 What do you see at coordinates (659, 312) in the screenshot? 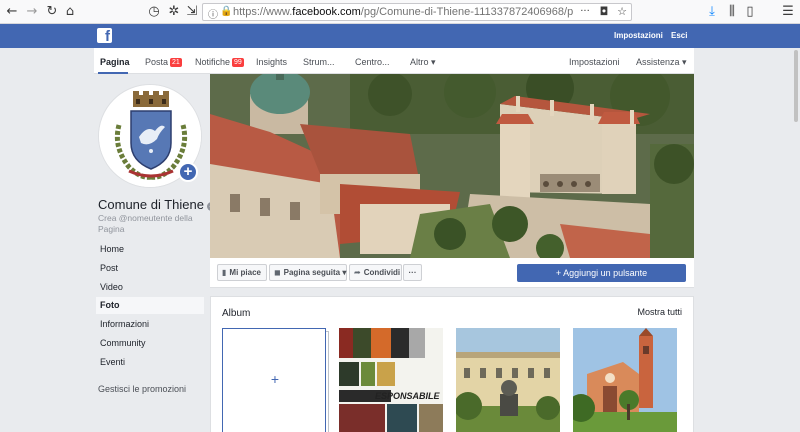
I see `show-all-link: Mostra tutti` at bounding box center [659, 312].